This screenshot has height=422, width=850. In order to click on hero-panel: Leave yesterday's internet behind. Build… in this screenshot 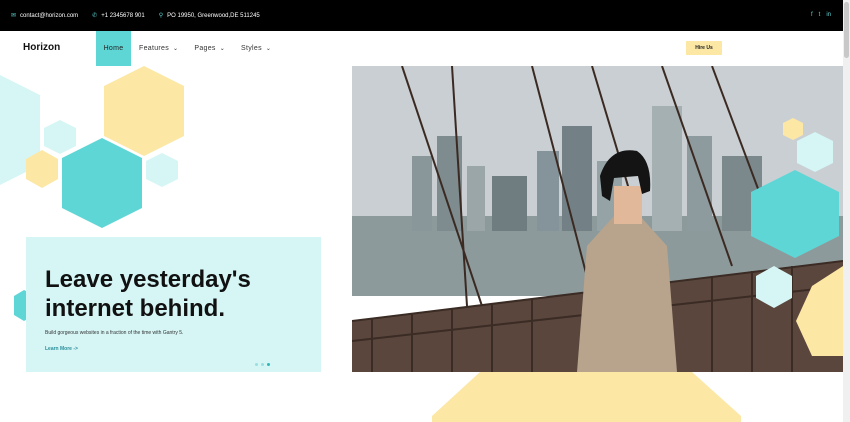, I will do `click(173, 304)`.